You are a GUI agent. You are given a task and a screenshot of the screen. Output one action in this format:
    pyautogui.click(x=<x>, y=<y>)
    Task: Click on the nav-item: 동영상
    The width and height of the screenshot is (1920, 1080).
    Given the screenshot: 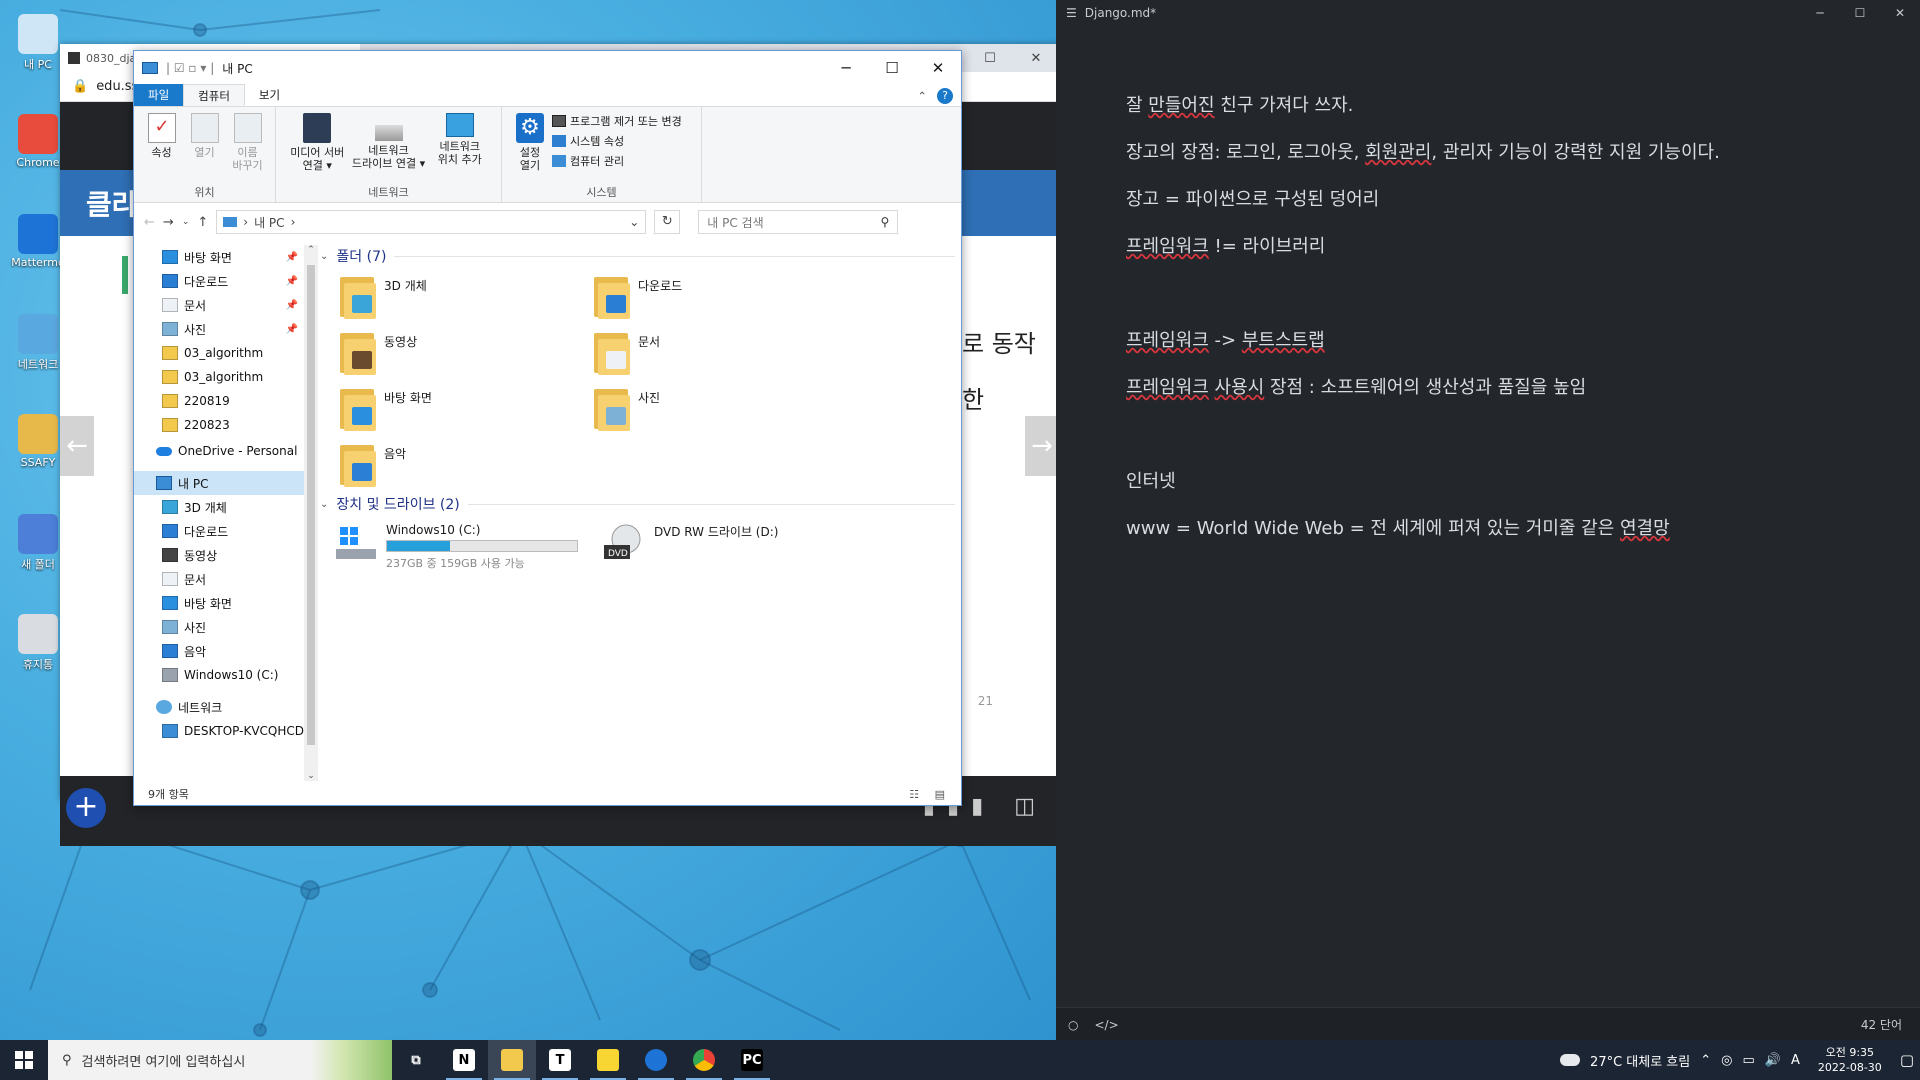 What is the action you would take?
    pyautogui.click(x=219, y=555)
    